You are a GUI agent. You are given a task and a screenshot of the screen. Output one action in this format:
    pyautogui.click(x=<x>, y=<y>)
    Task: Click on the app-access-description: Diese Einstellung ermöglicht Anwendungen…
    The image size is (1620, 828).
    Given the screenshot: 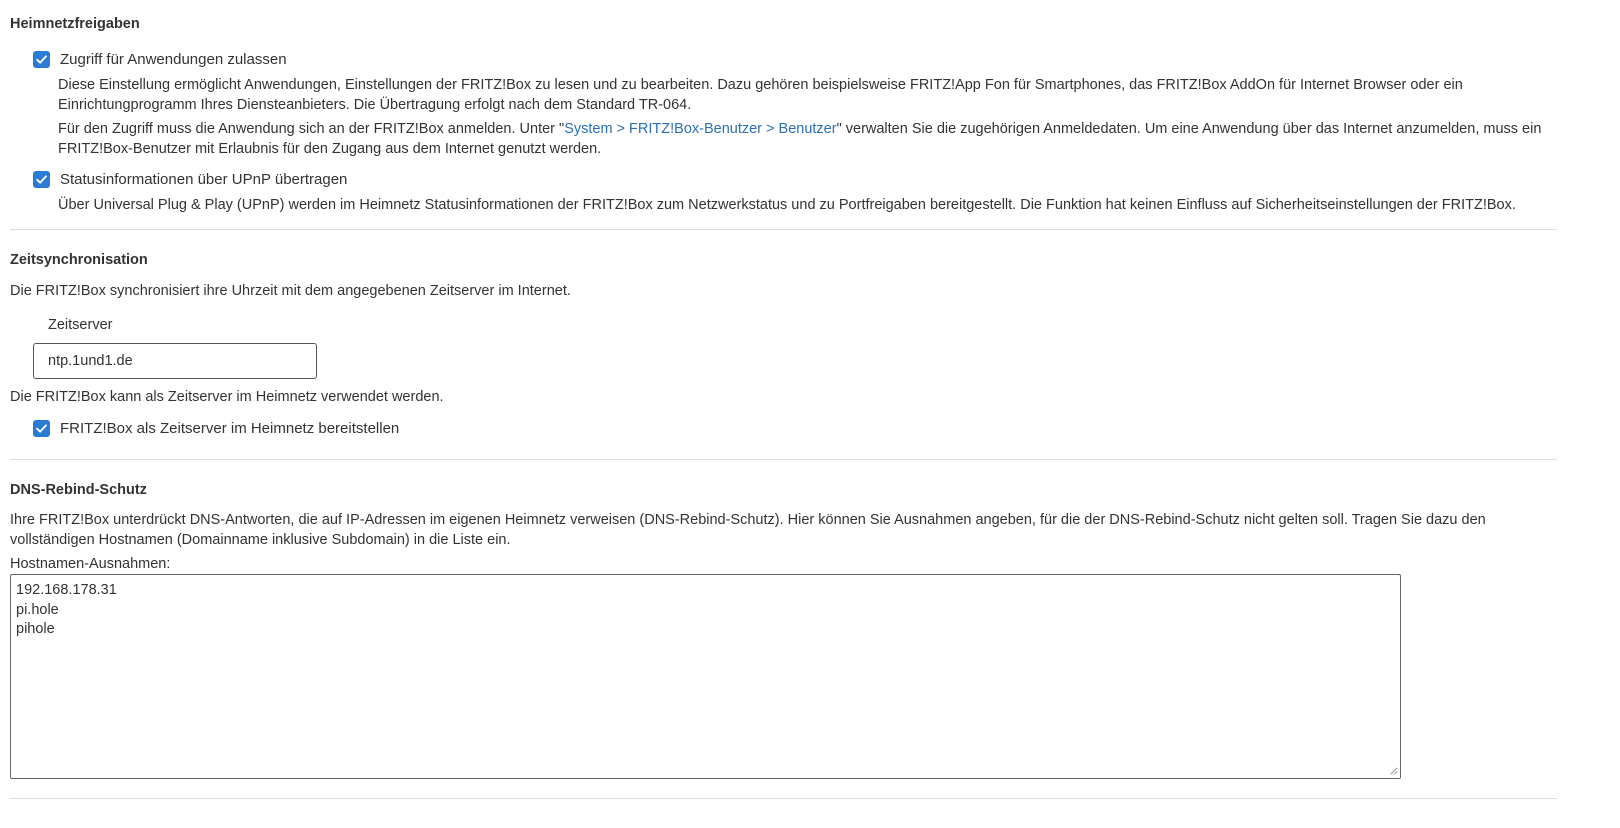 What is the action you would take?
    pyautogui.click(x=760, y=95)
    